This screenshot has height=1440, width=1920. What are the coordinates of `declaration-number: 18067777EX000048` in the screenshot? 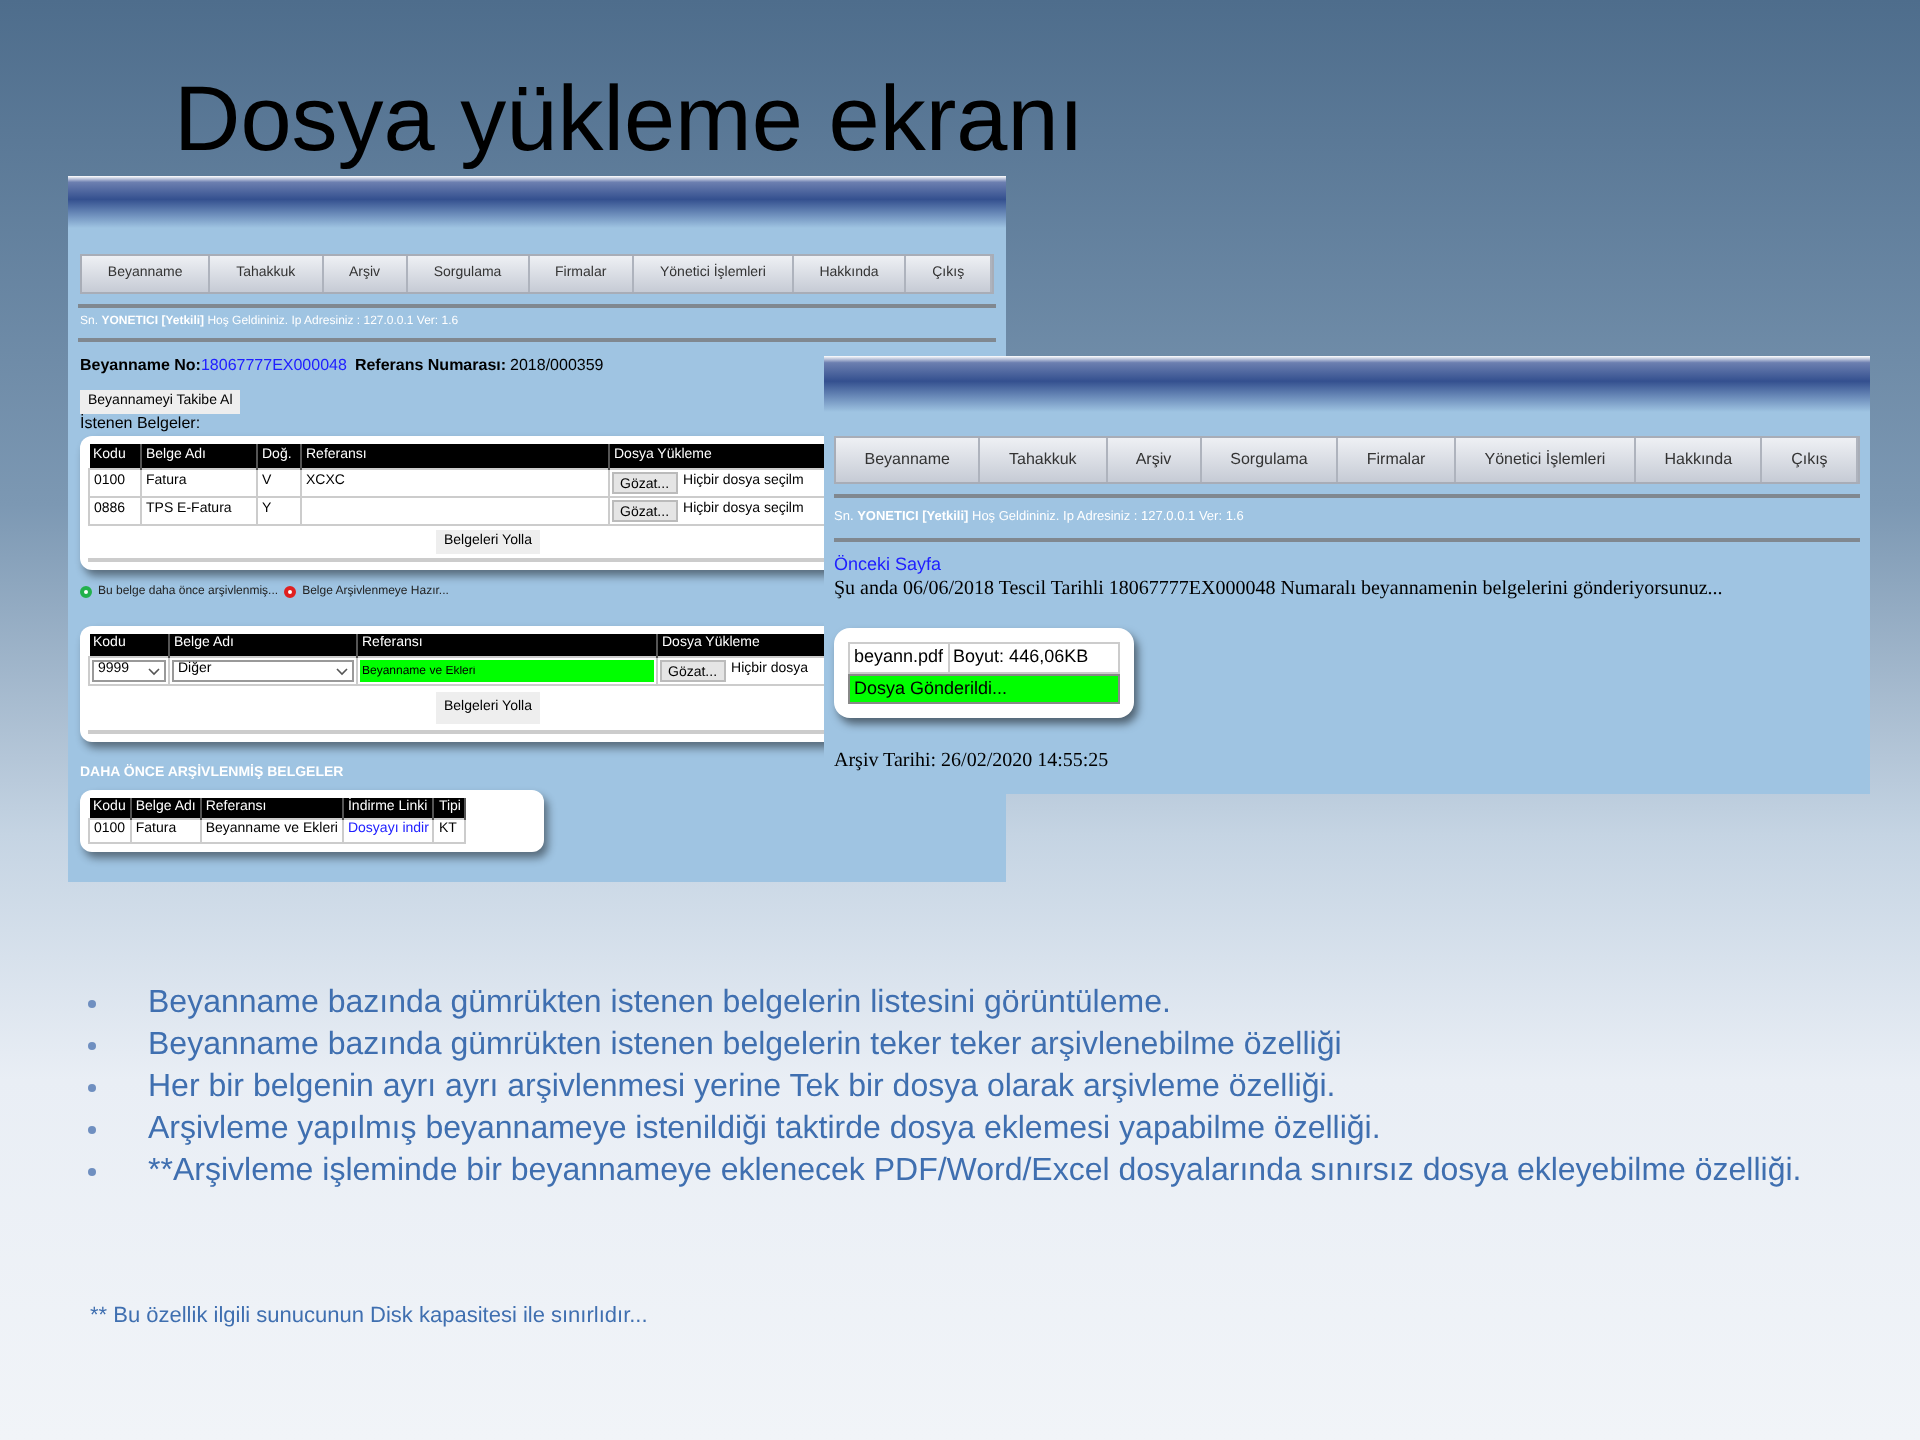 It's located at (273, 366).